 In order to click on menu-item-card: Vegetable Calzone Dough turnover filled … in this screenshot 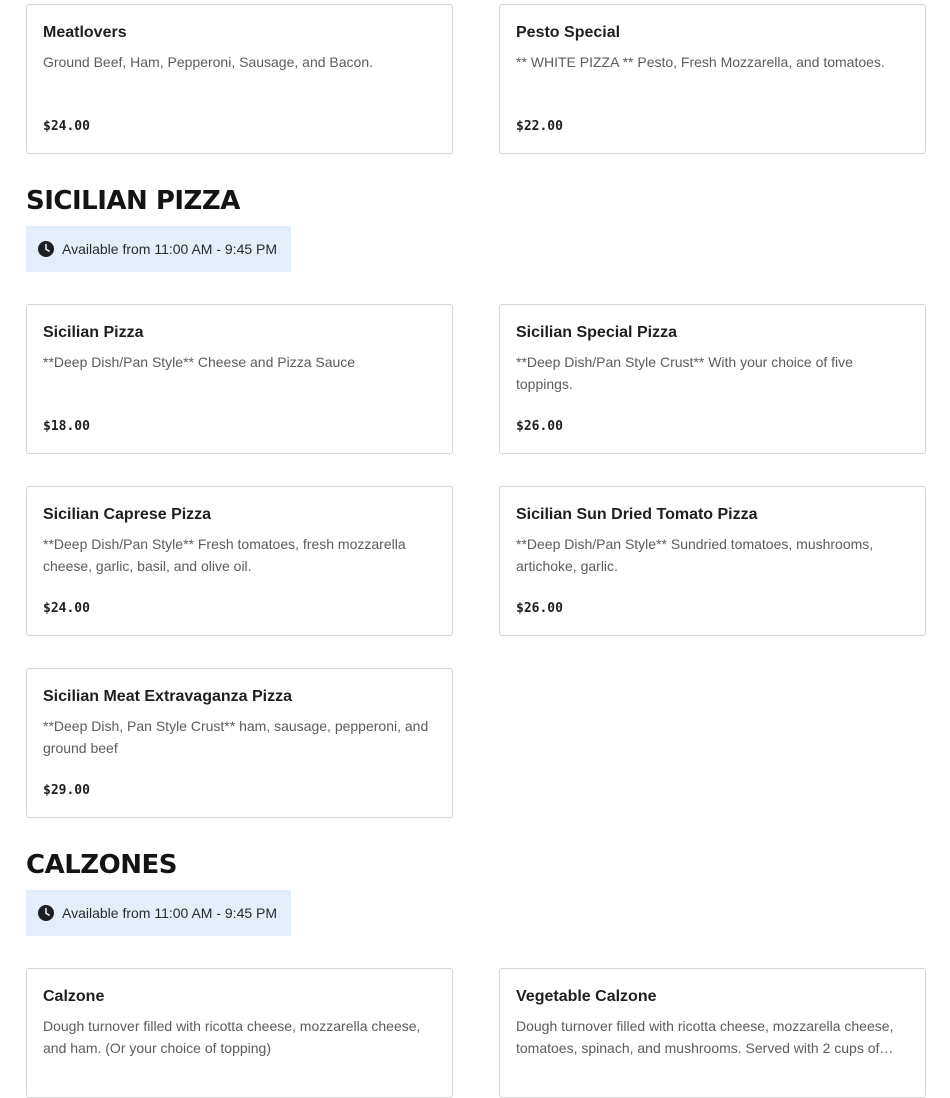, I will do `click(712, 1033)`.